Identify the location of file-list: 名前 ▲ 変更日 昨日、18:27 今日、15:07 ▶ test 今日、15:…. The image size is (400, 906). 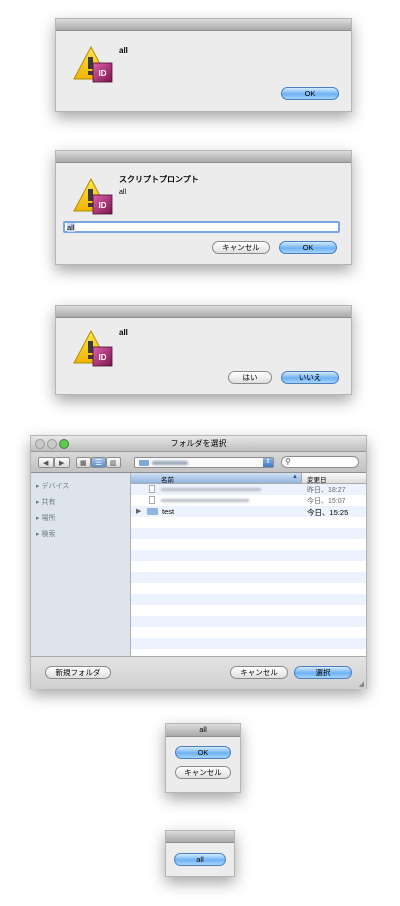
(248, 564).